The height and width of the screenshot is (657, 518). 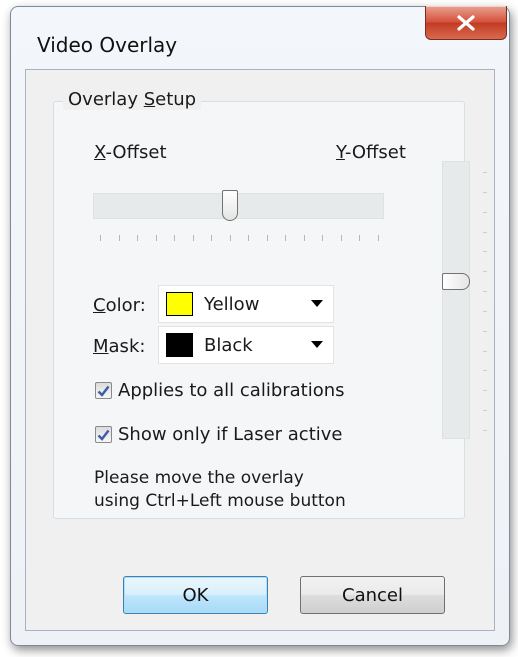 What do you see at coordinates (199, 478) in the screenshot?
I see `instruction-line-1: Please move the overlay` at bounding box center [199, 478].